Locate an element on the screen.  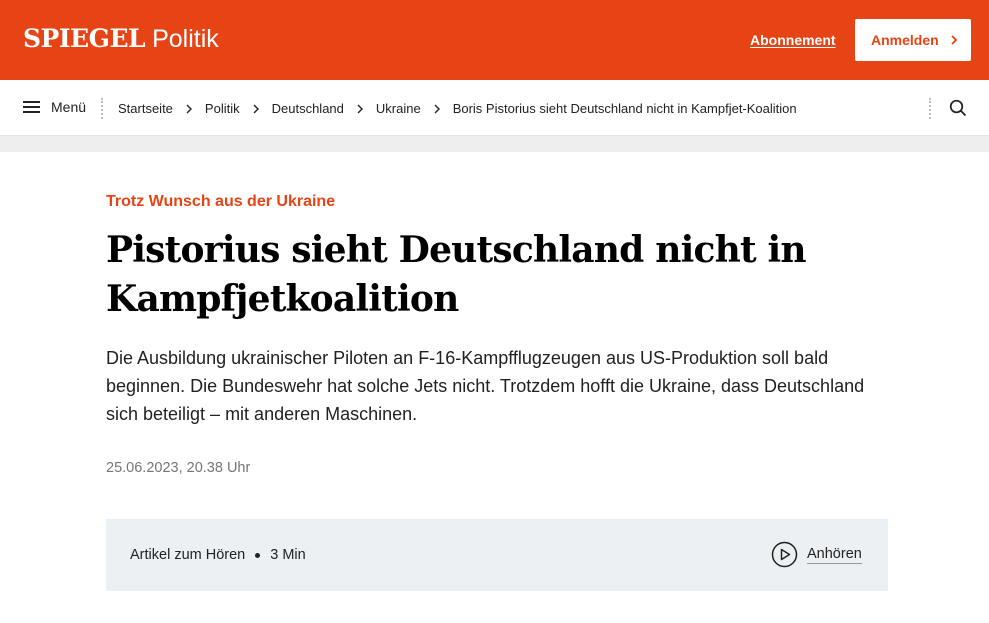
audio-info: Artikel zum Hören 3 Min is located at coordinates (218, 555).